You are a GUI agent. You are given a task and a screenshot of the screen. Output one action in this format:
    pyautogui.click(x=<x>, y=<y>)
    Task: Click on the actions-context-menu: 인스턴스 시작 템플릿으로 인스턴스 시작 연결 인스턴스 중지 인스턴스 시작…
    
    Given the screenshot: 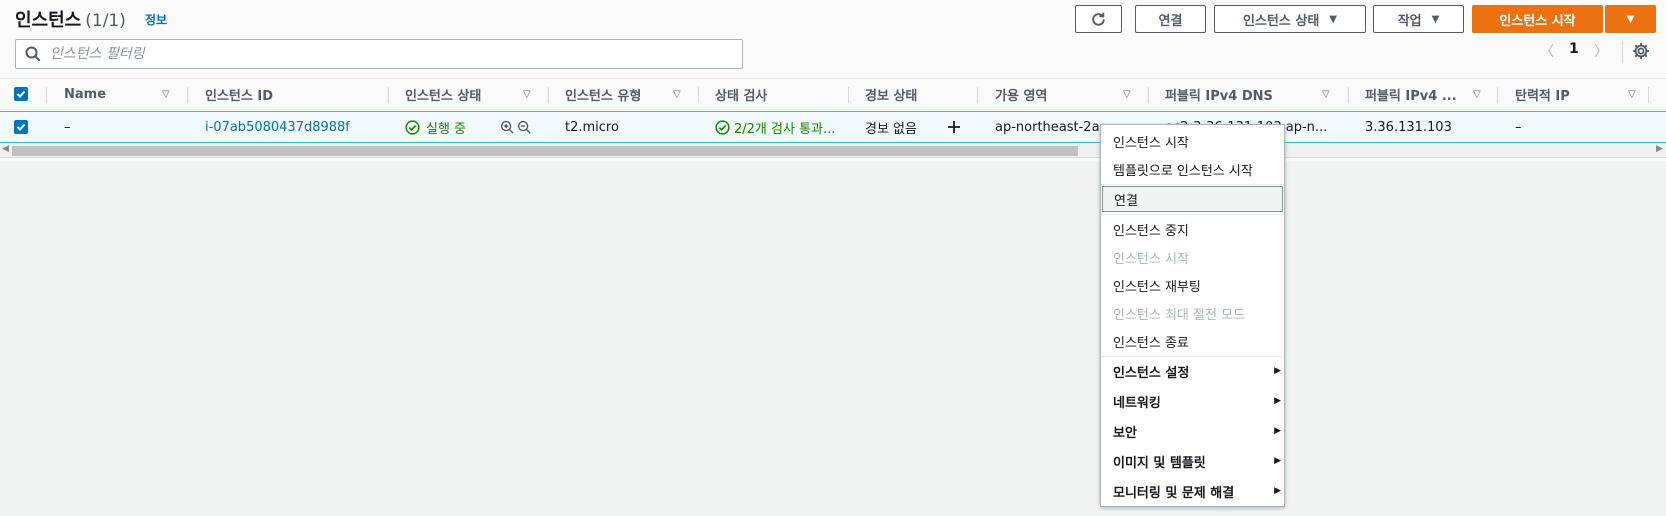 What is the action you would take?
    pyautogui.click(x=1192, y=315)
    